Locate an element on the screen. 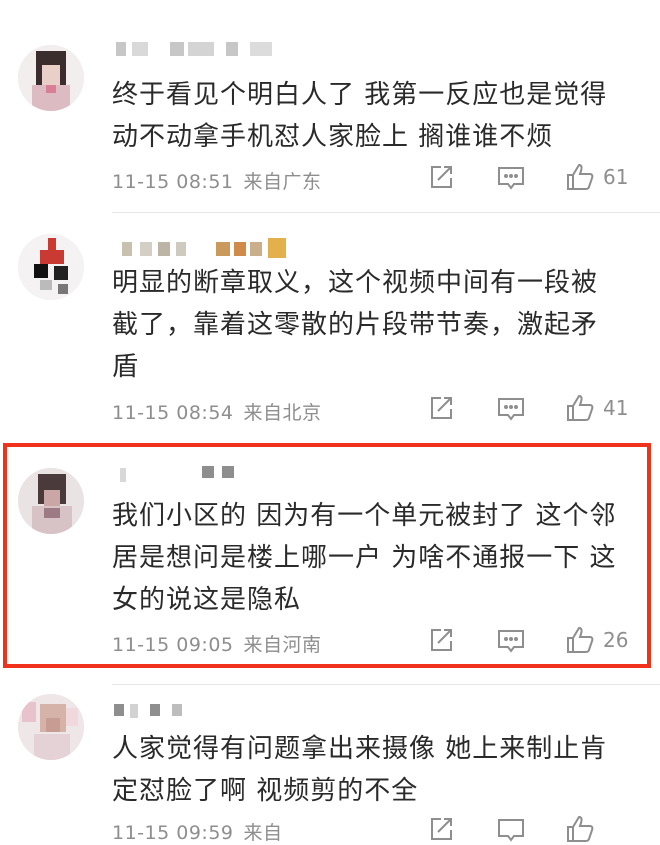 This screenshot has height=845, width=660. comment-text-line: 终于看见个明白人了 我第一反应也是觉得 is located at coordinates (360, 95).